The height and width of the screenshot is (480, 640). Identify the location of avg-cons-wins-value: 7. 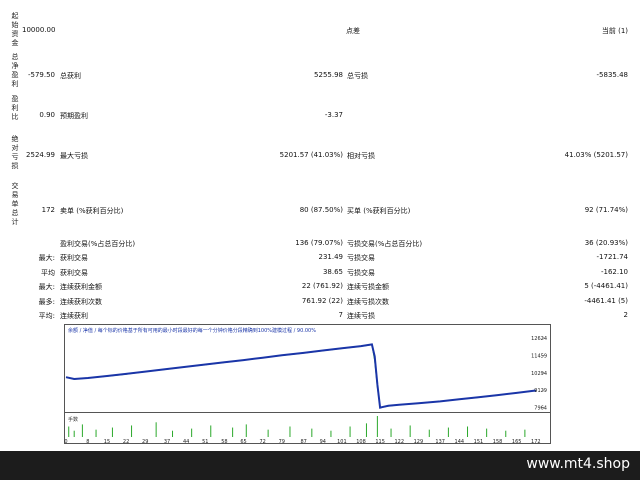
(340, 315).